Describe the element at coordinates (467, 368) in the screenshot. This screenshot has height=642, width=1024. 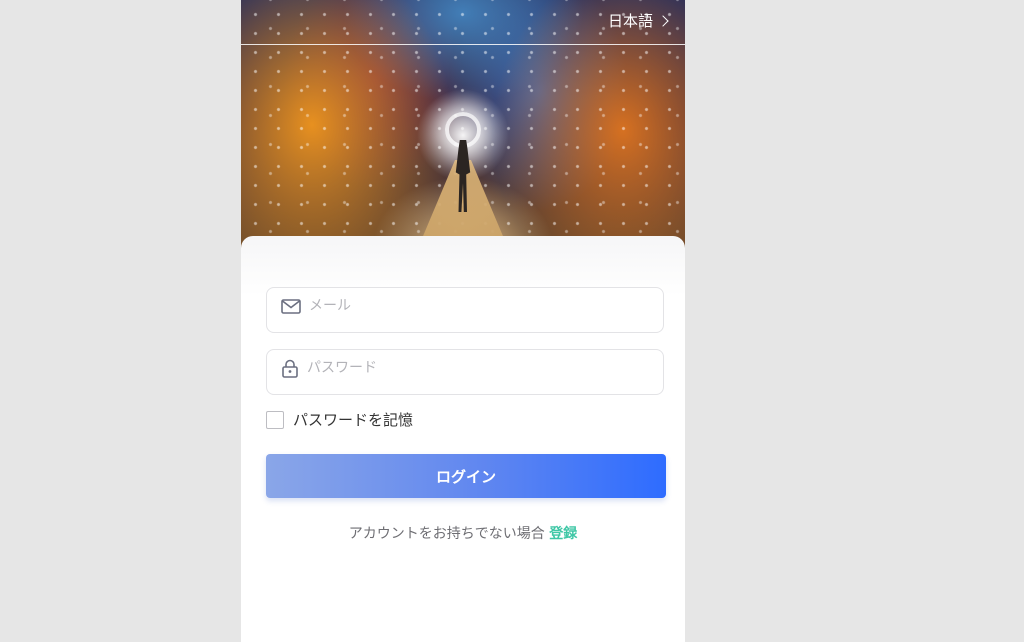
I see `password-input` at that location.